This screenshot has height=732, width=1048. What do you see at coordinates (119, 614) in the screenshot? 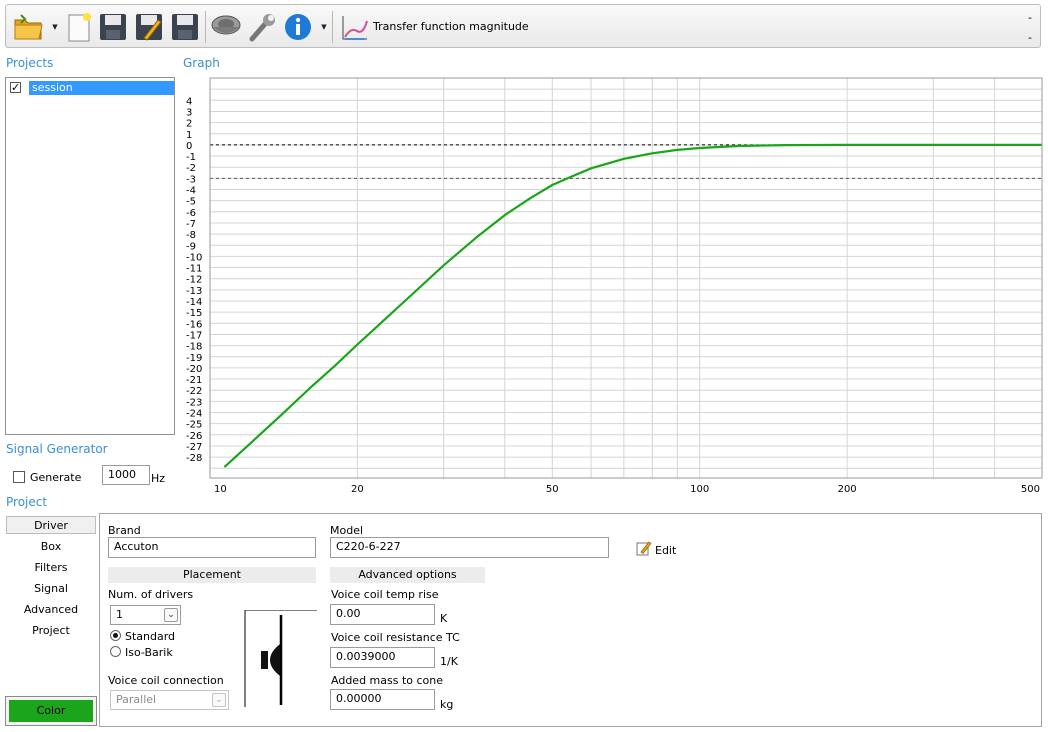
I see `num-drivers-value: 1` at bounding box center [119, 614].